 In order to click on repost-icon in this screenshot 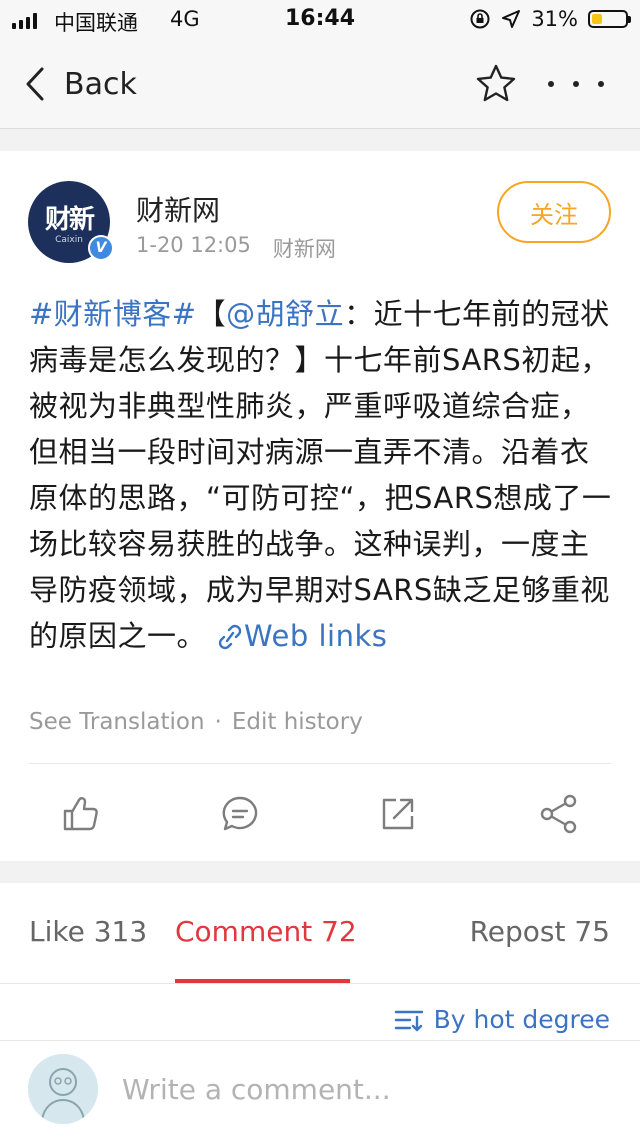, I will do `click(398, 814)`.